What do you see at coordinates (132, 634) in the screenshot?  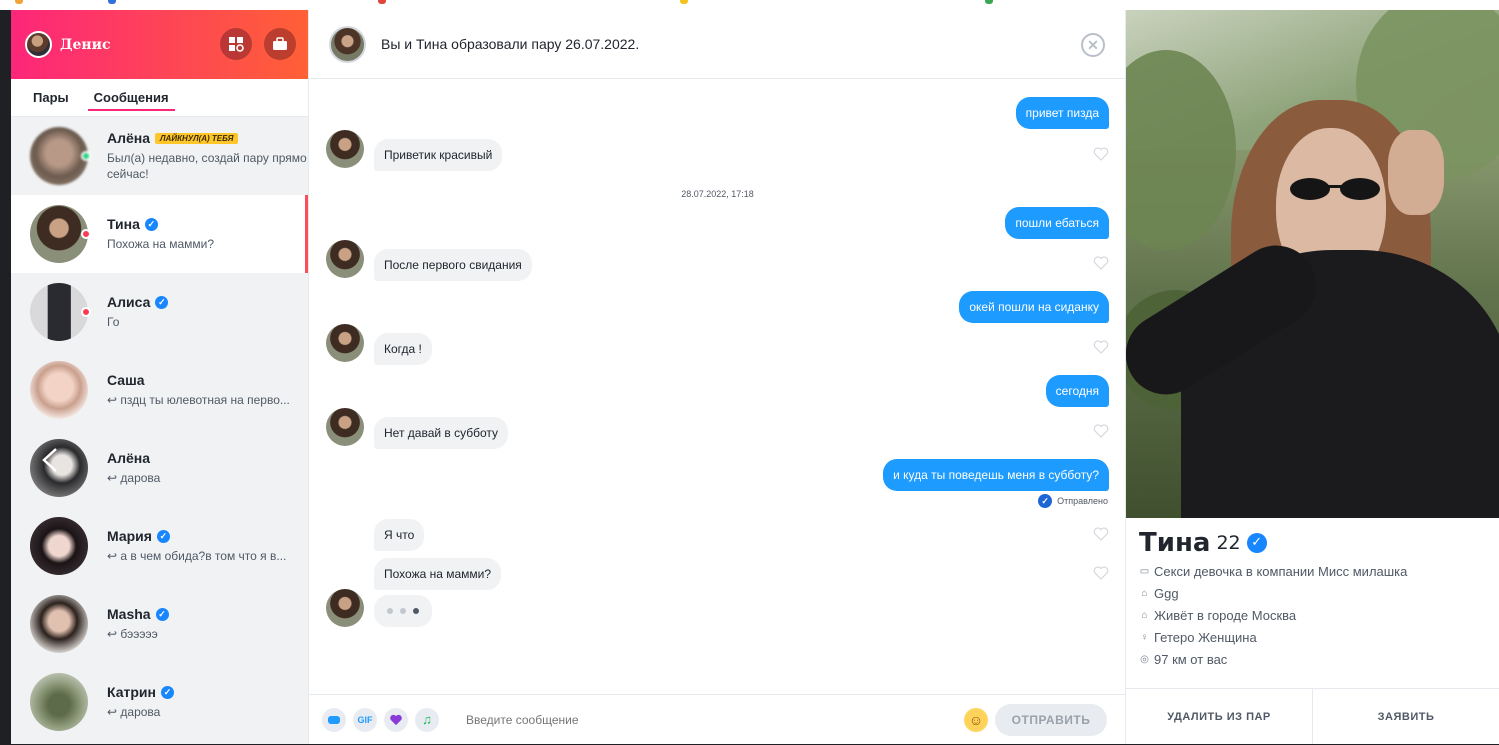 I see `conversation-preview: ↩ бэээээ` at bounding box center [132, 634].